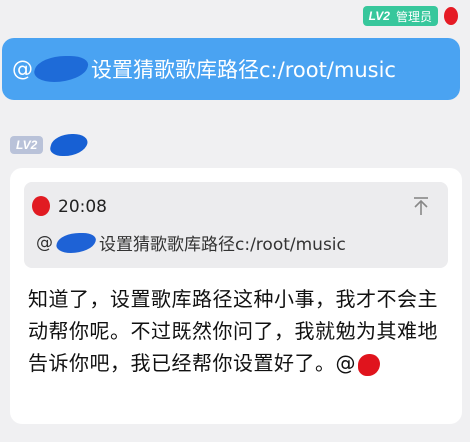 The image size is (470, 442). I want to click on quoted-avatar, so click(41, 206).